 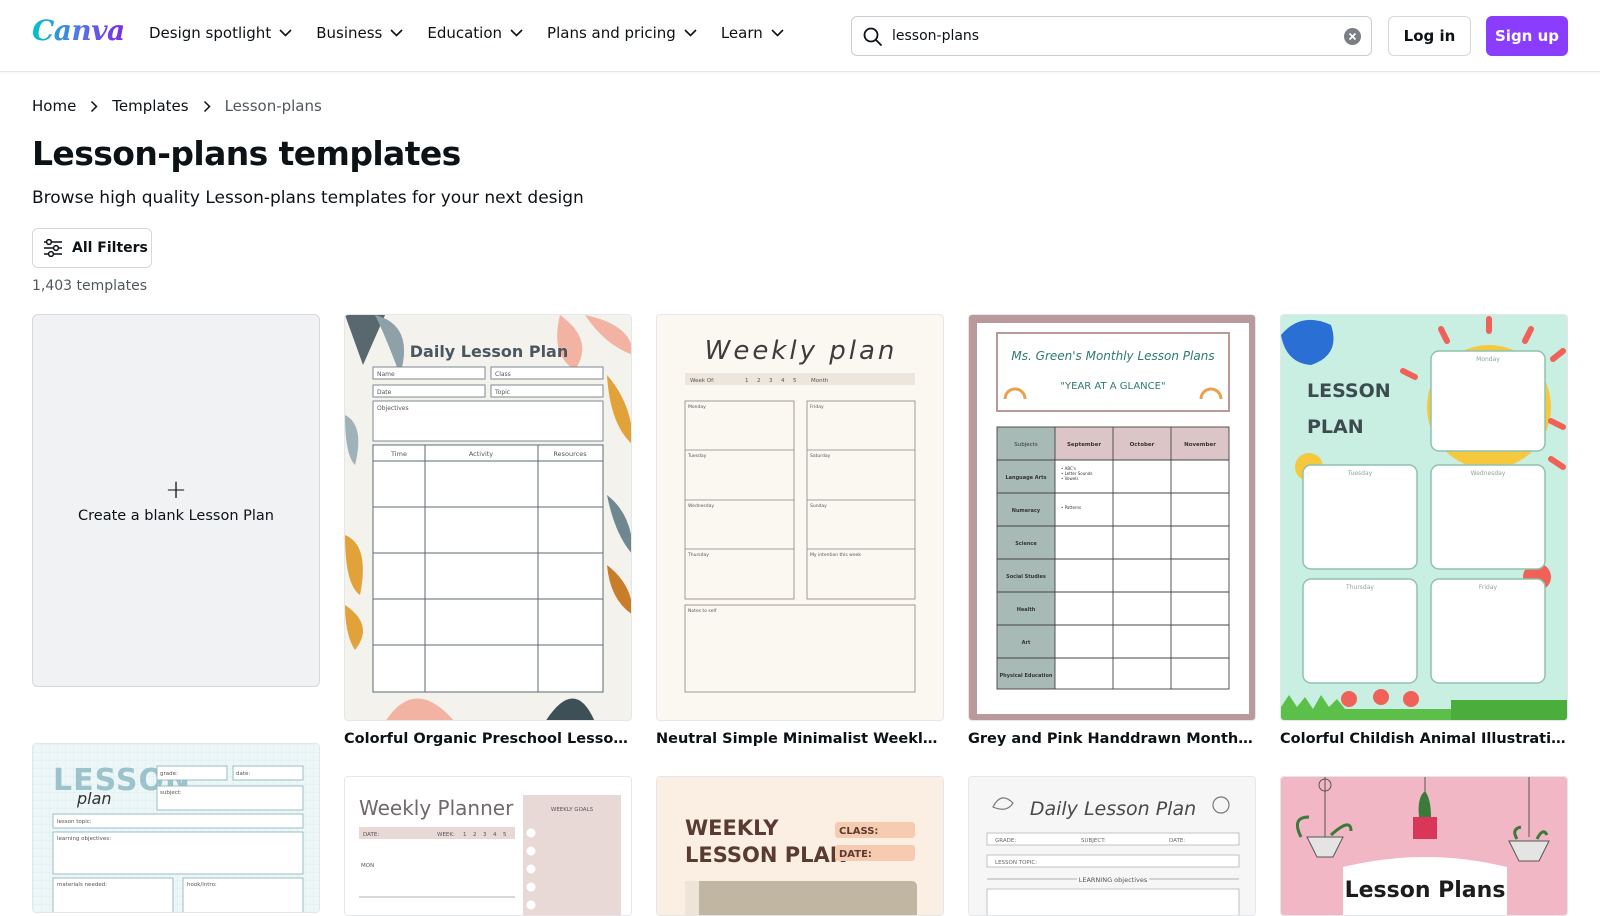 I want to click on chevron-right-icon, so click(x=94, y=106).